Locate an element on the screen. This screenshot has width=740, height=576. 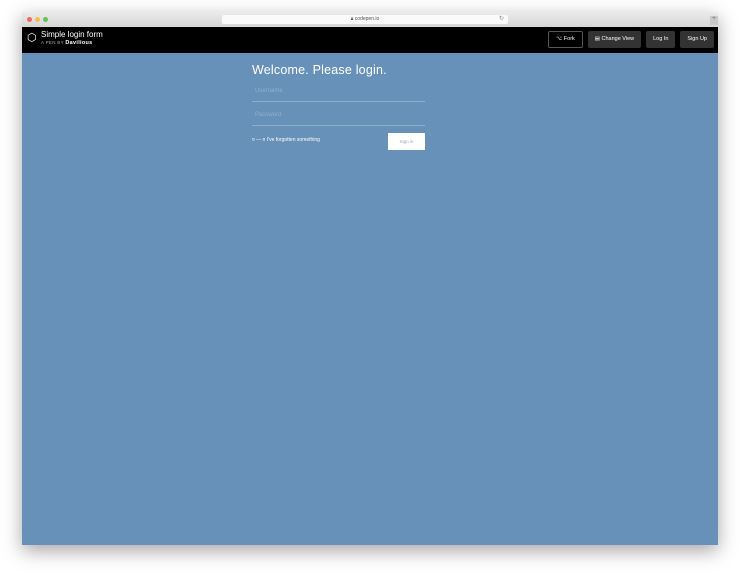
forgot-link: ¤ — ¤ I've forgotten something is located at coordinates (286, 140).